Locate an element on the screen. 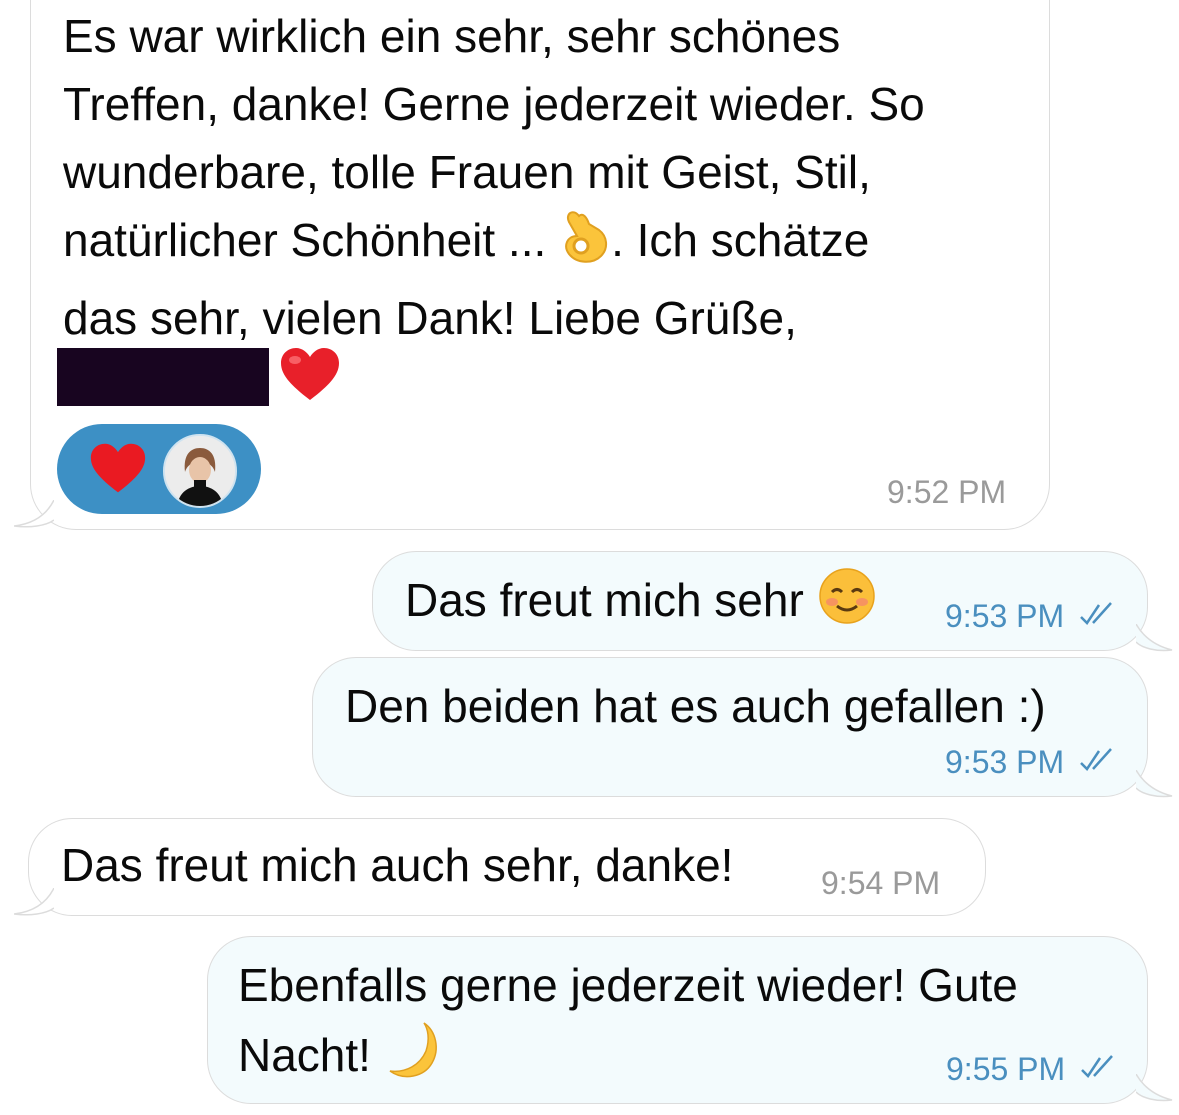 Image resolution: width=1179 pixels, height=1115 pixels. message-line: Das freut mich sehr is located at coordinates (604, 600).